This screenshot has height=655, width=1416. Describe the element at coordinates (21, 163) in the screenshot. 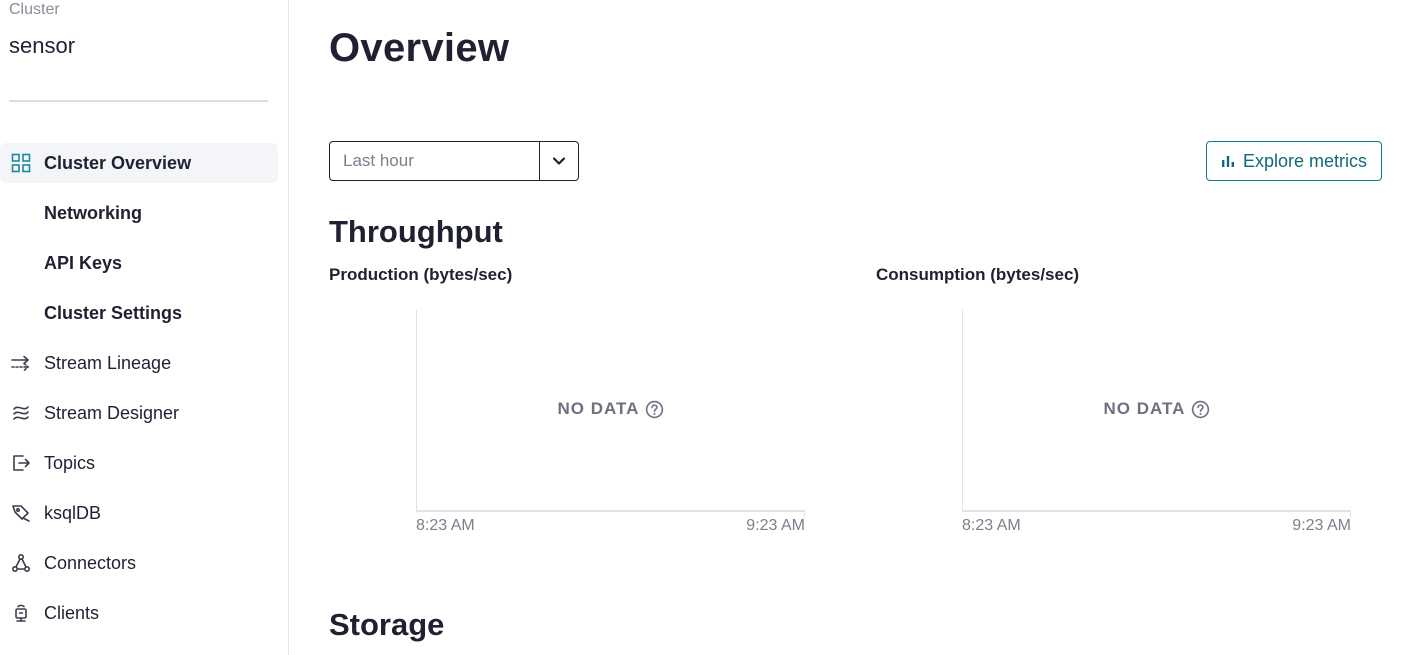

I see `grid-icon` at that location.